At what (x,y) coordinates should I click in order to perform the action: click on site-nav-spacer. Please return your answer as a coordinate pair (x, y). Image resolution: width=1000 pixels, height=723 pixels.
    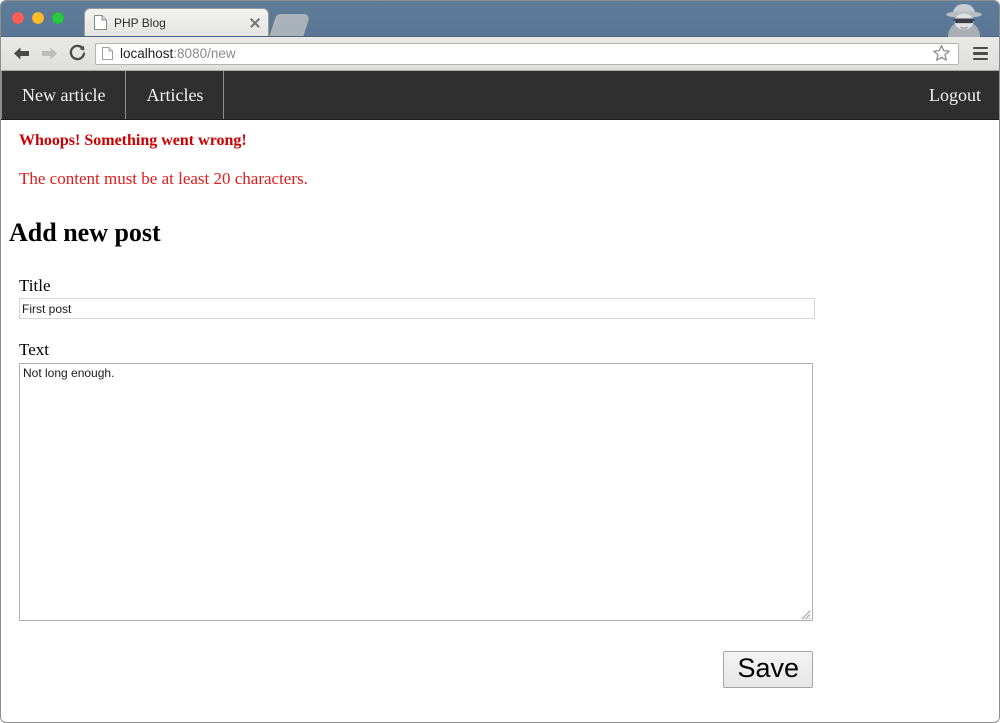
    Looking at the image, I should click on (566, 95).